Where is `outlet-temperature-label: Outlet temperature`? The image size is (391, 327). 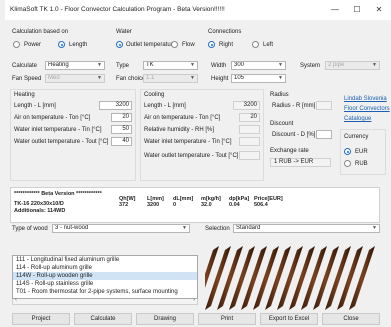 outlet-temperature-label: Outlet temperature is located at coordinates (151, 45).